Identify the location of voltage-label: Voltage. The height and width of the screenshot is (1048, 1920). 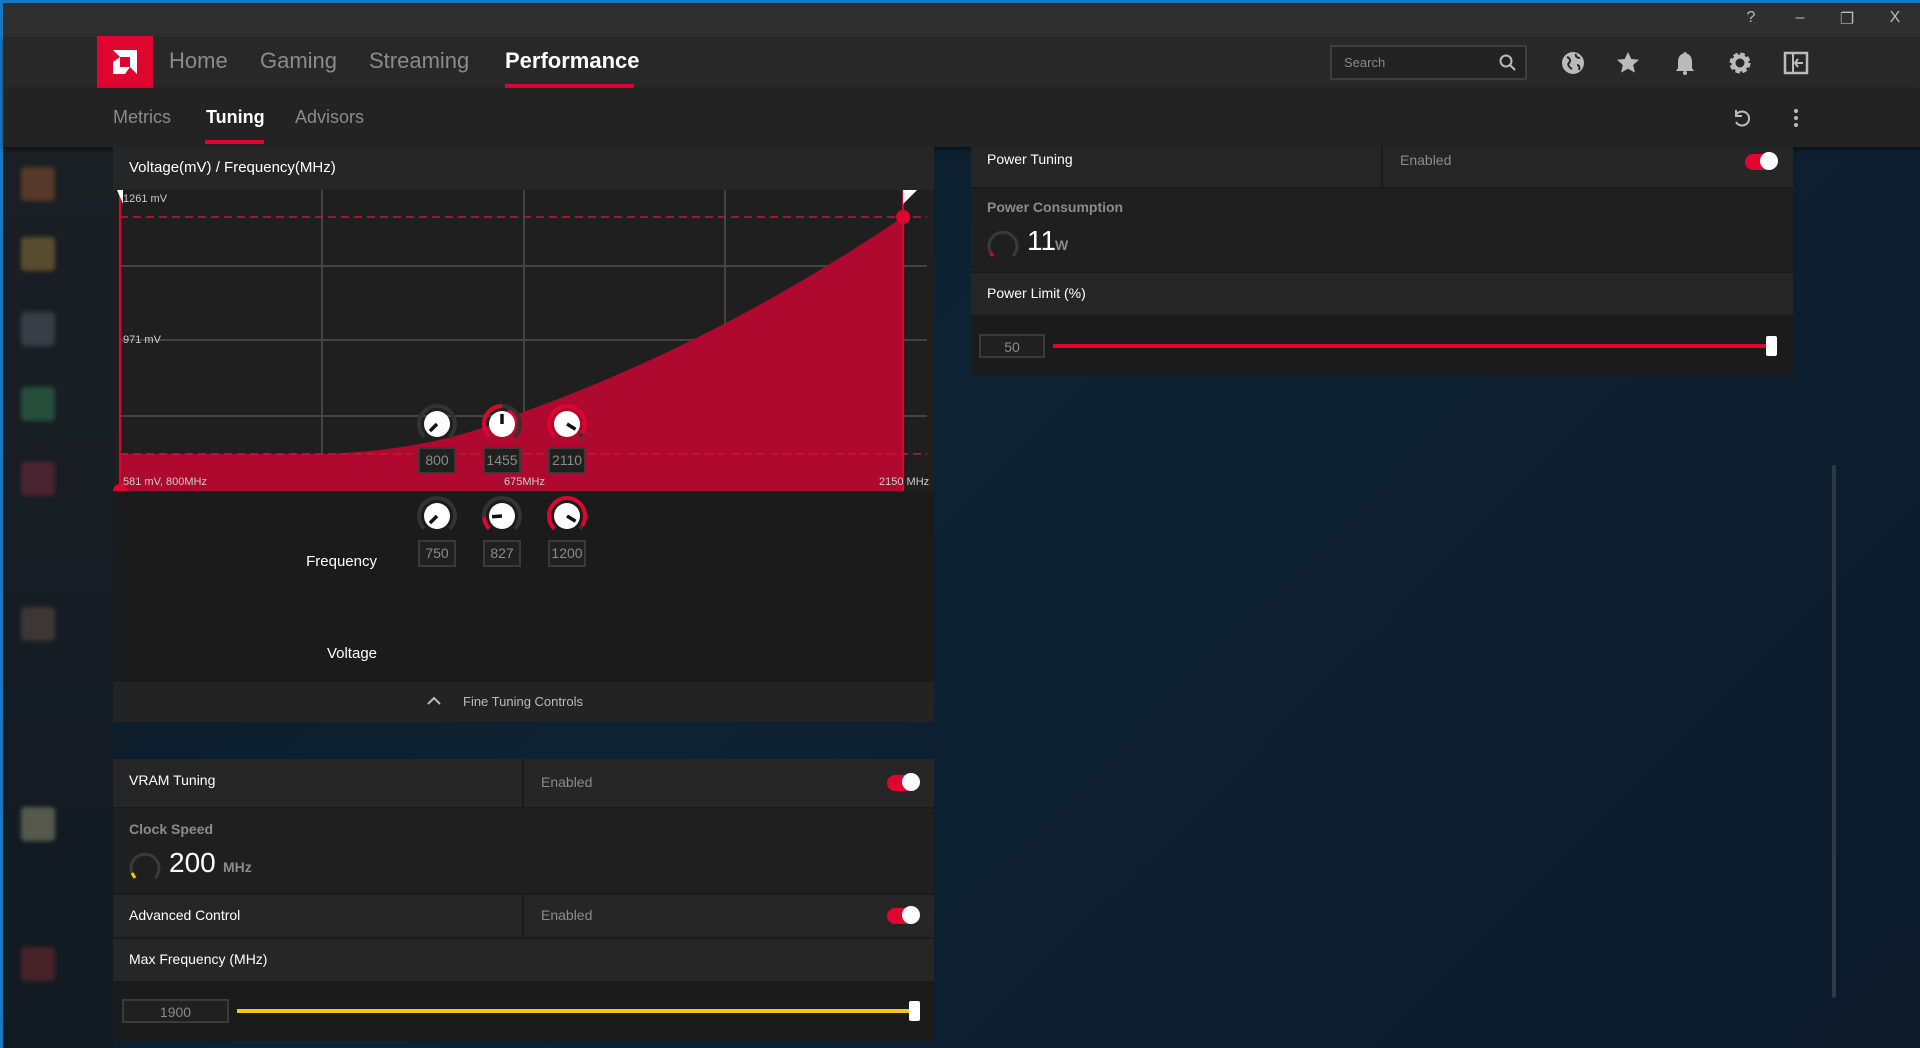
(351, 653).